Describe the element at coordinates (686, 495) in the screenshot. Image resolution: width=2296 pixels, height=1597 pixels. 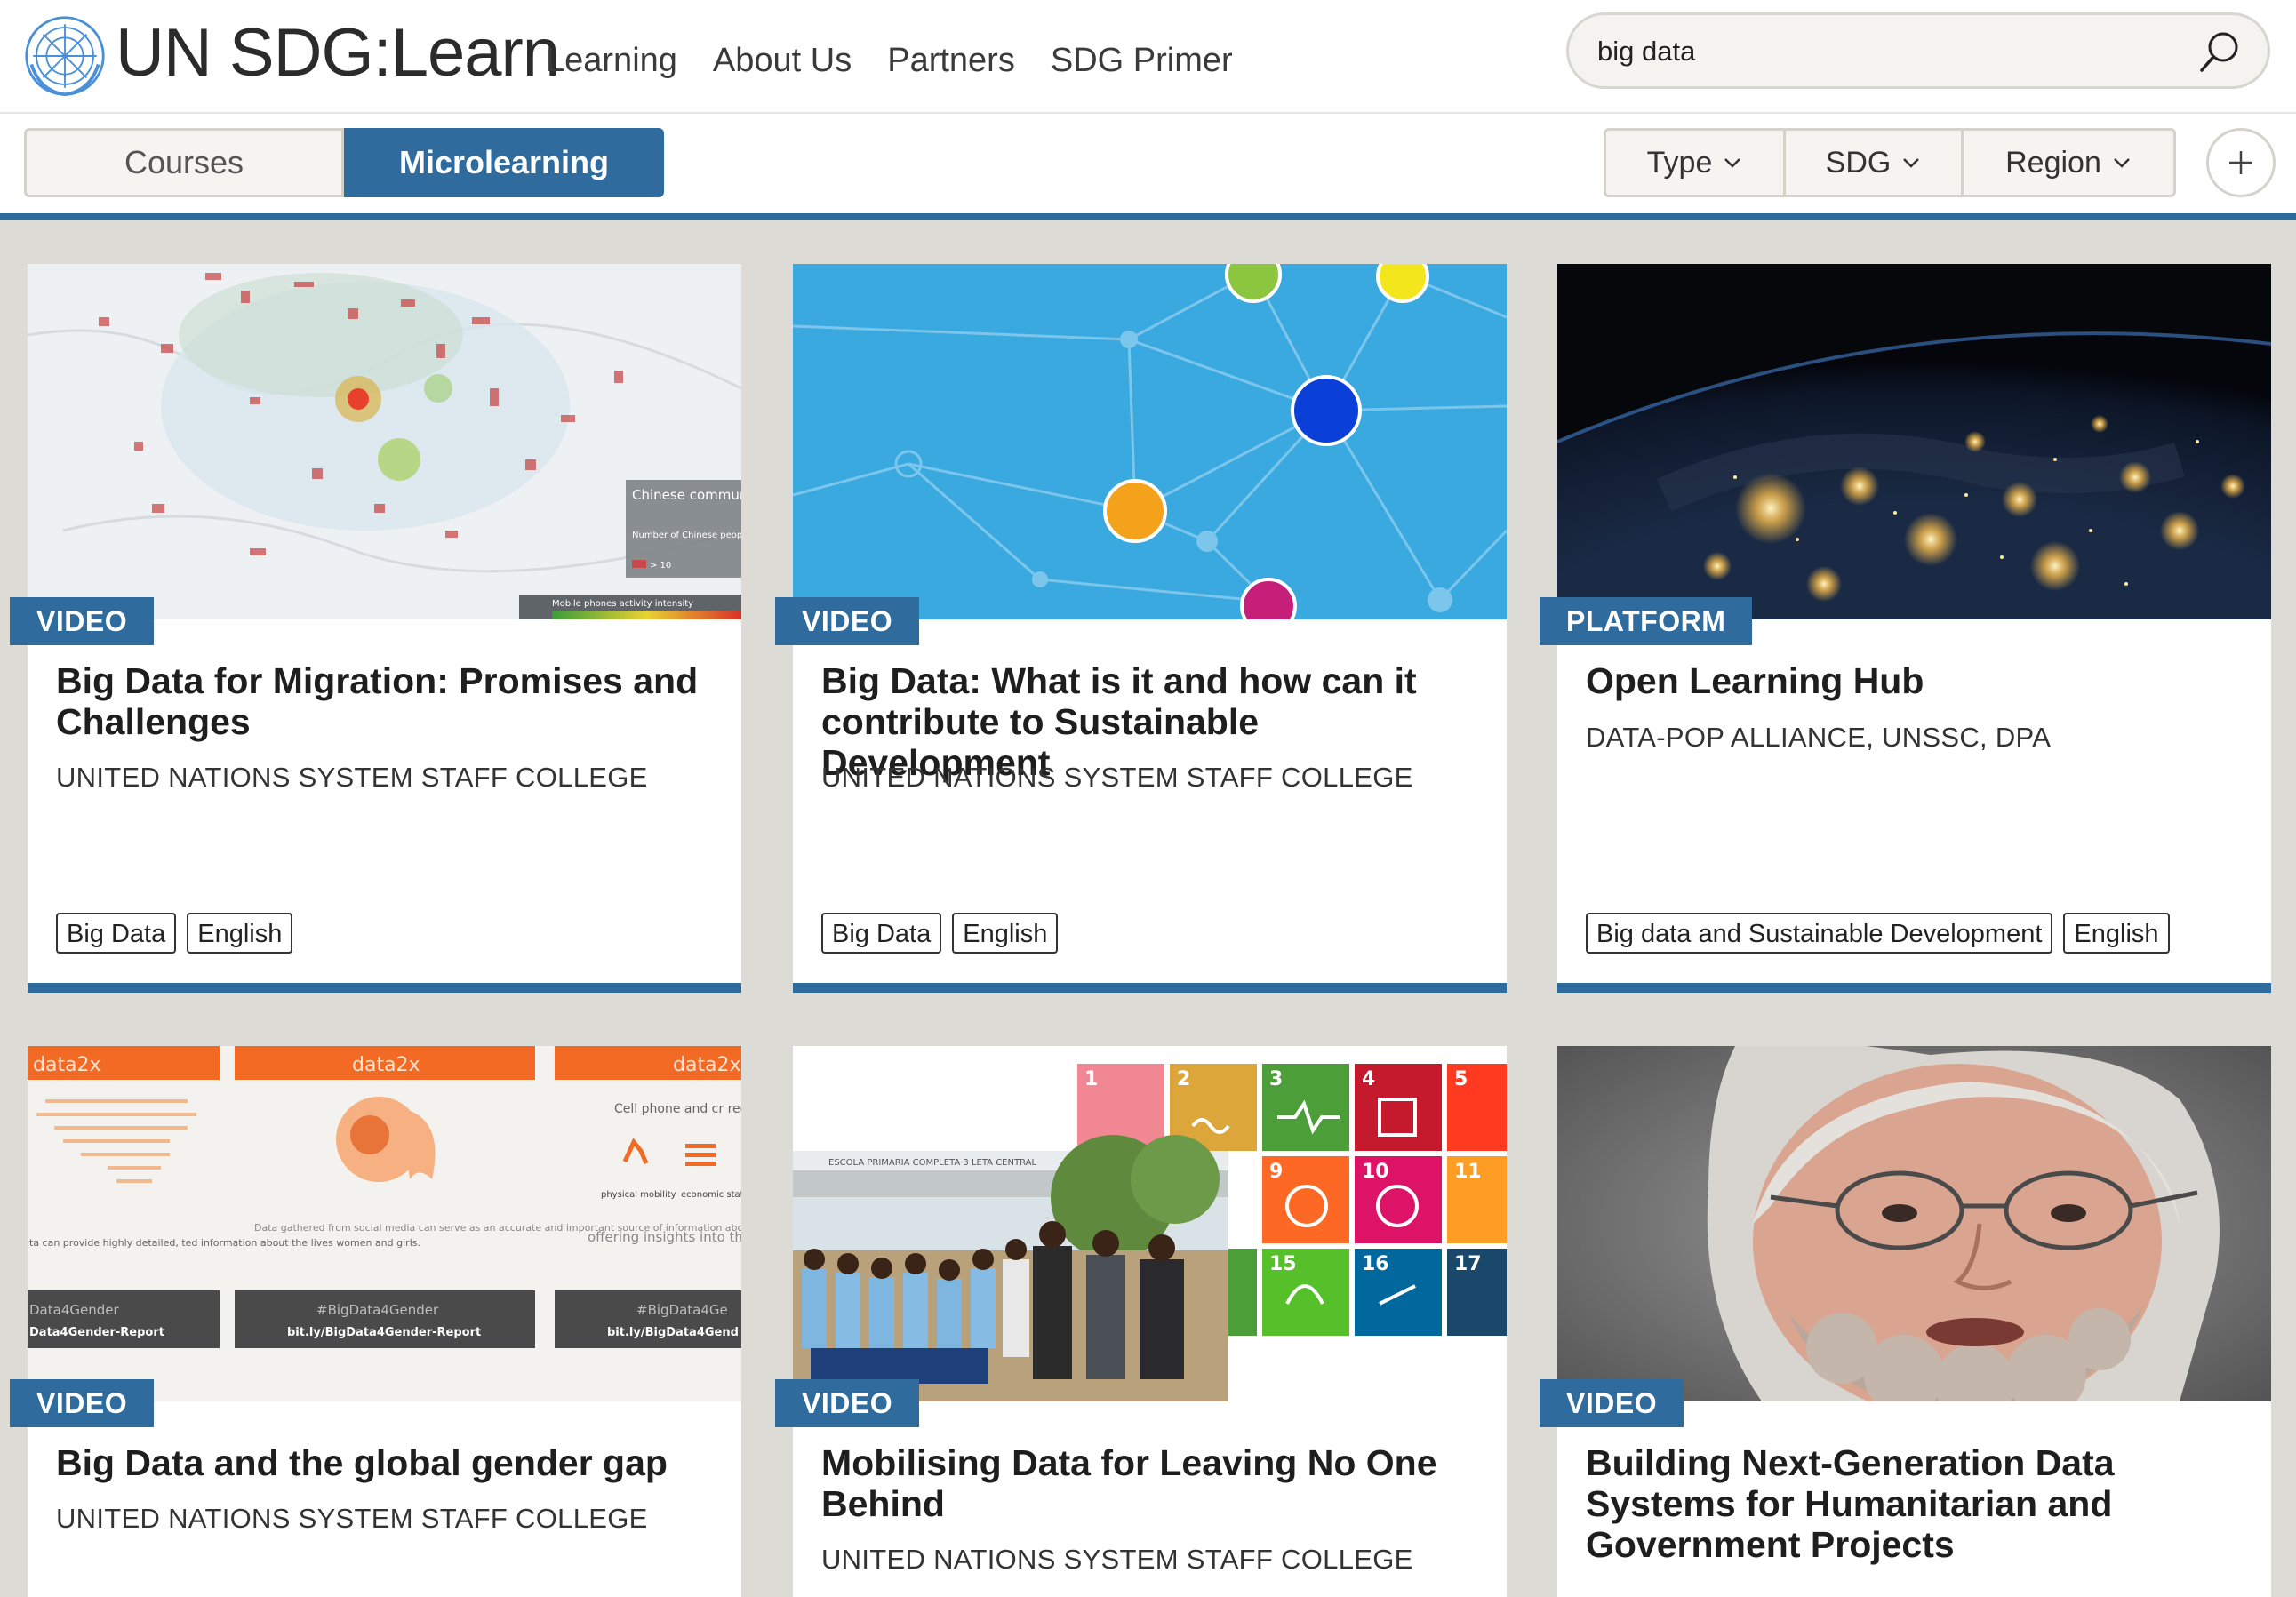
I see `map-legend-title: Chinese communities` at that location.